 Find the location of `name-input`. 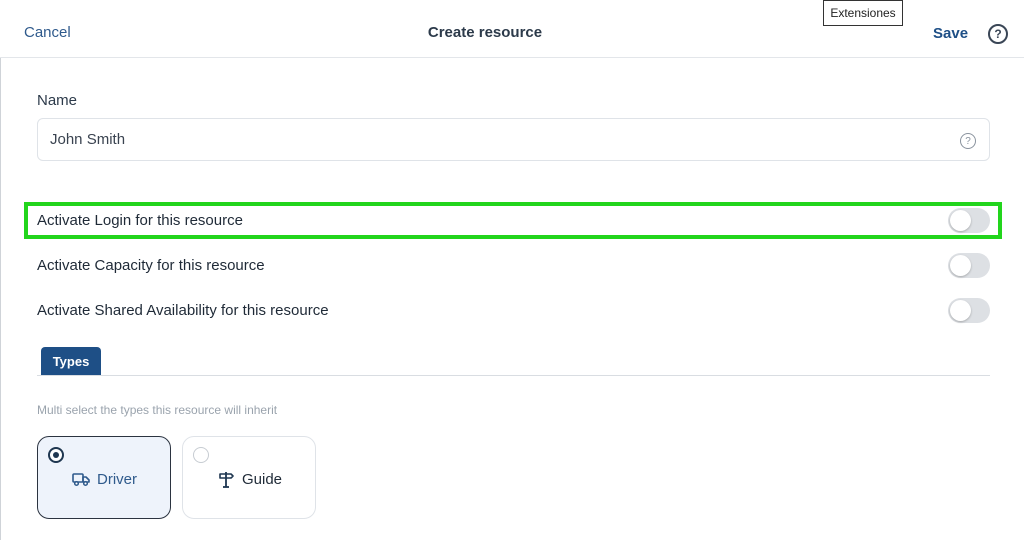

name-input is located at coordinates (490, 139).